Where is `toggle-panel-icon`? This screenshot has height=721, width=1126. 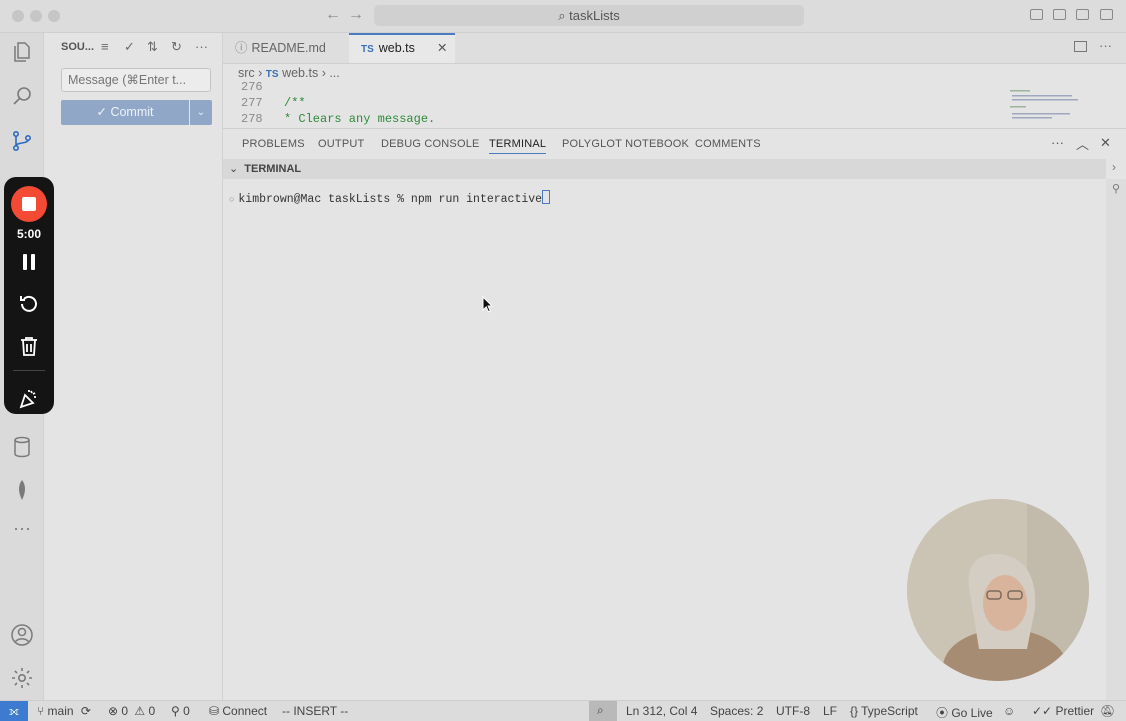
toggle-panel-icon is located at coordinates (1059, 14).